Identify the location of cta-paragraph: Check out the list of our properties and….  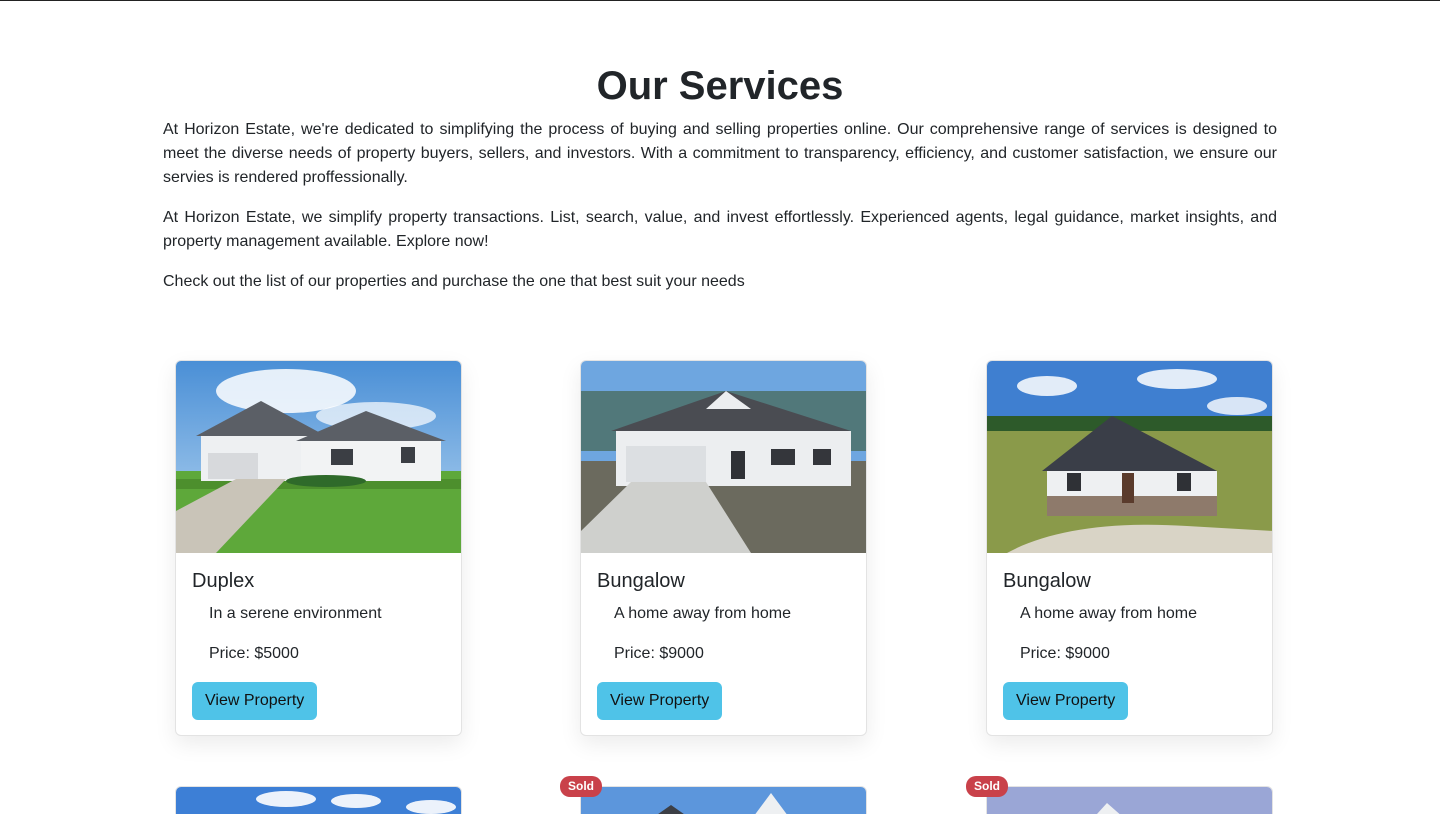
(454, 281).